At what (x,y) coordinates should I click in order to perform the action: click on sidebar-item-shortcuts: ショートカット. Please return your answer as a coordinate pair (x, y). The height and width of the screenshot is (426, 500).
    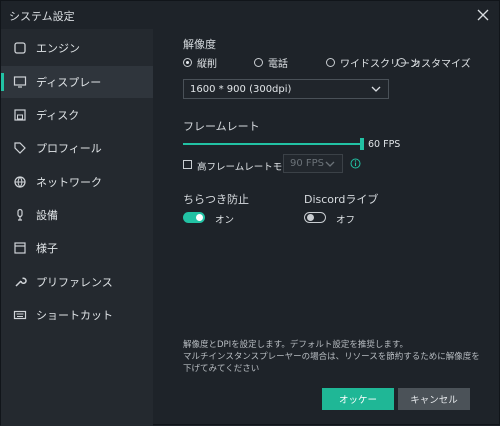
    Looking at the image, I should click on (77, 315).